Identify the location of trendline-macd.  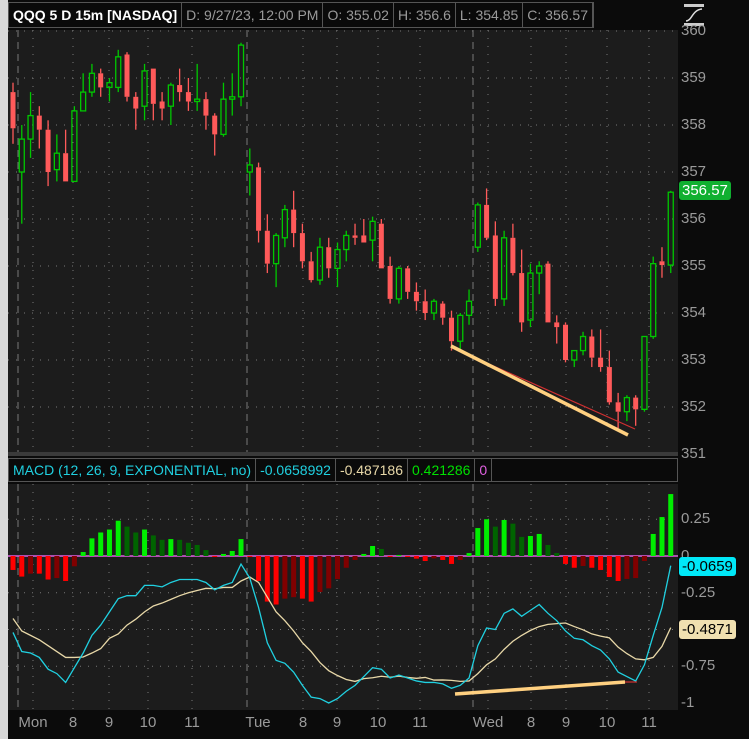
(540, 688).